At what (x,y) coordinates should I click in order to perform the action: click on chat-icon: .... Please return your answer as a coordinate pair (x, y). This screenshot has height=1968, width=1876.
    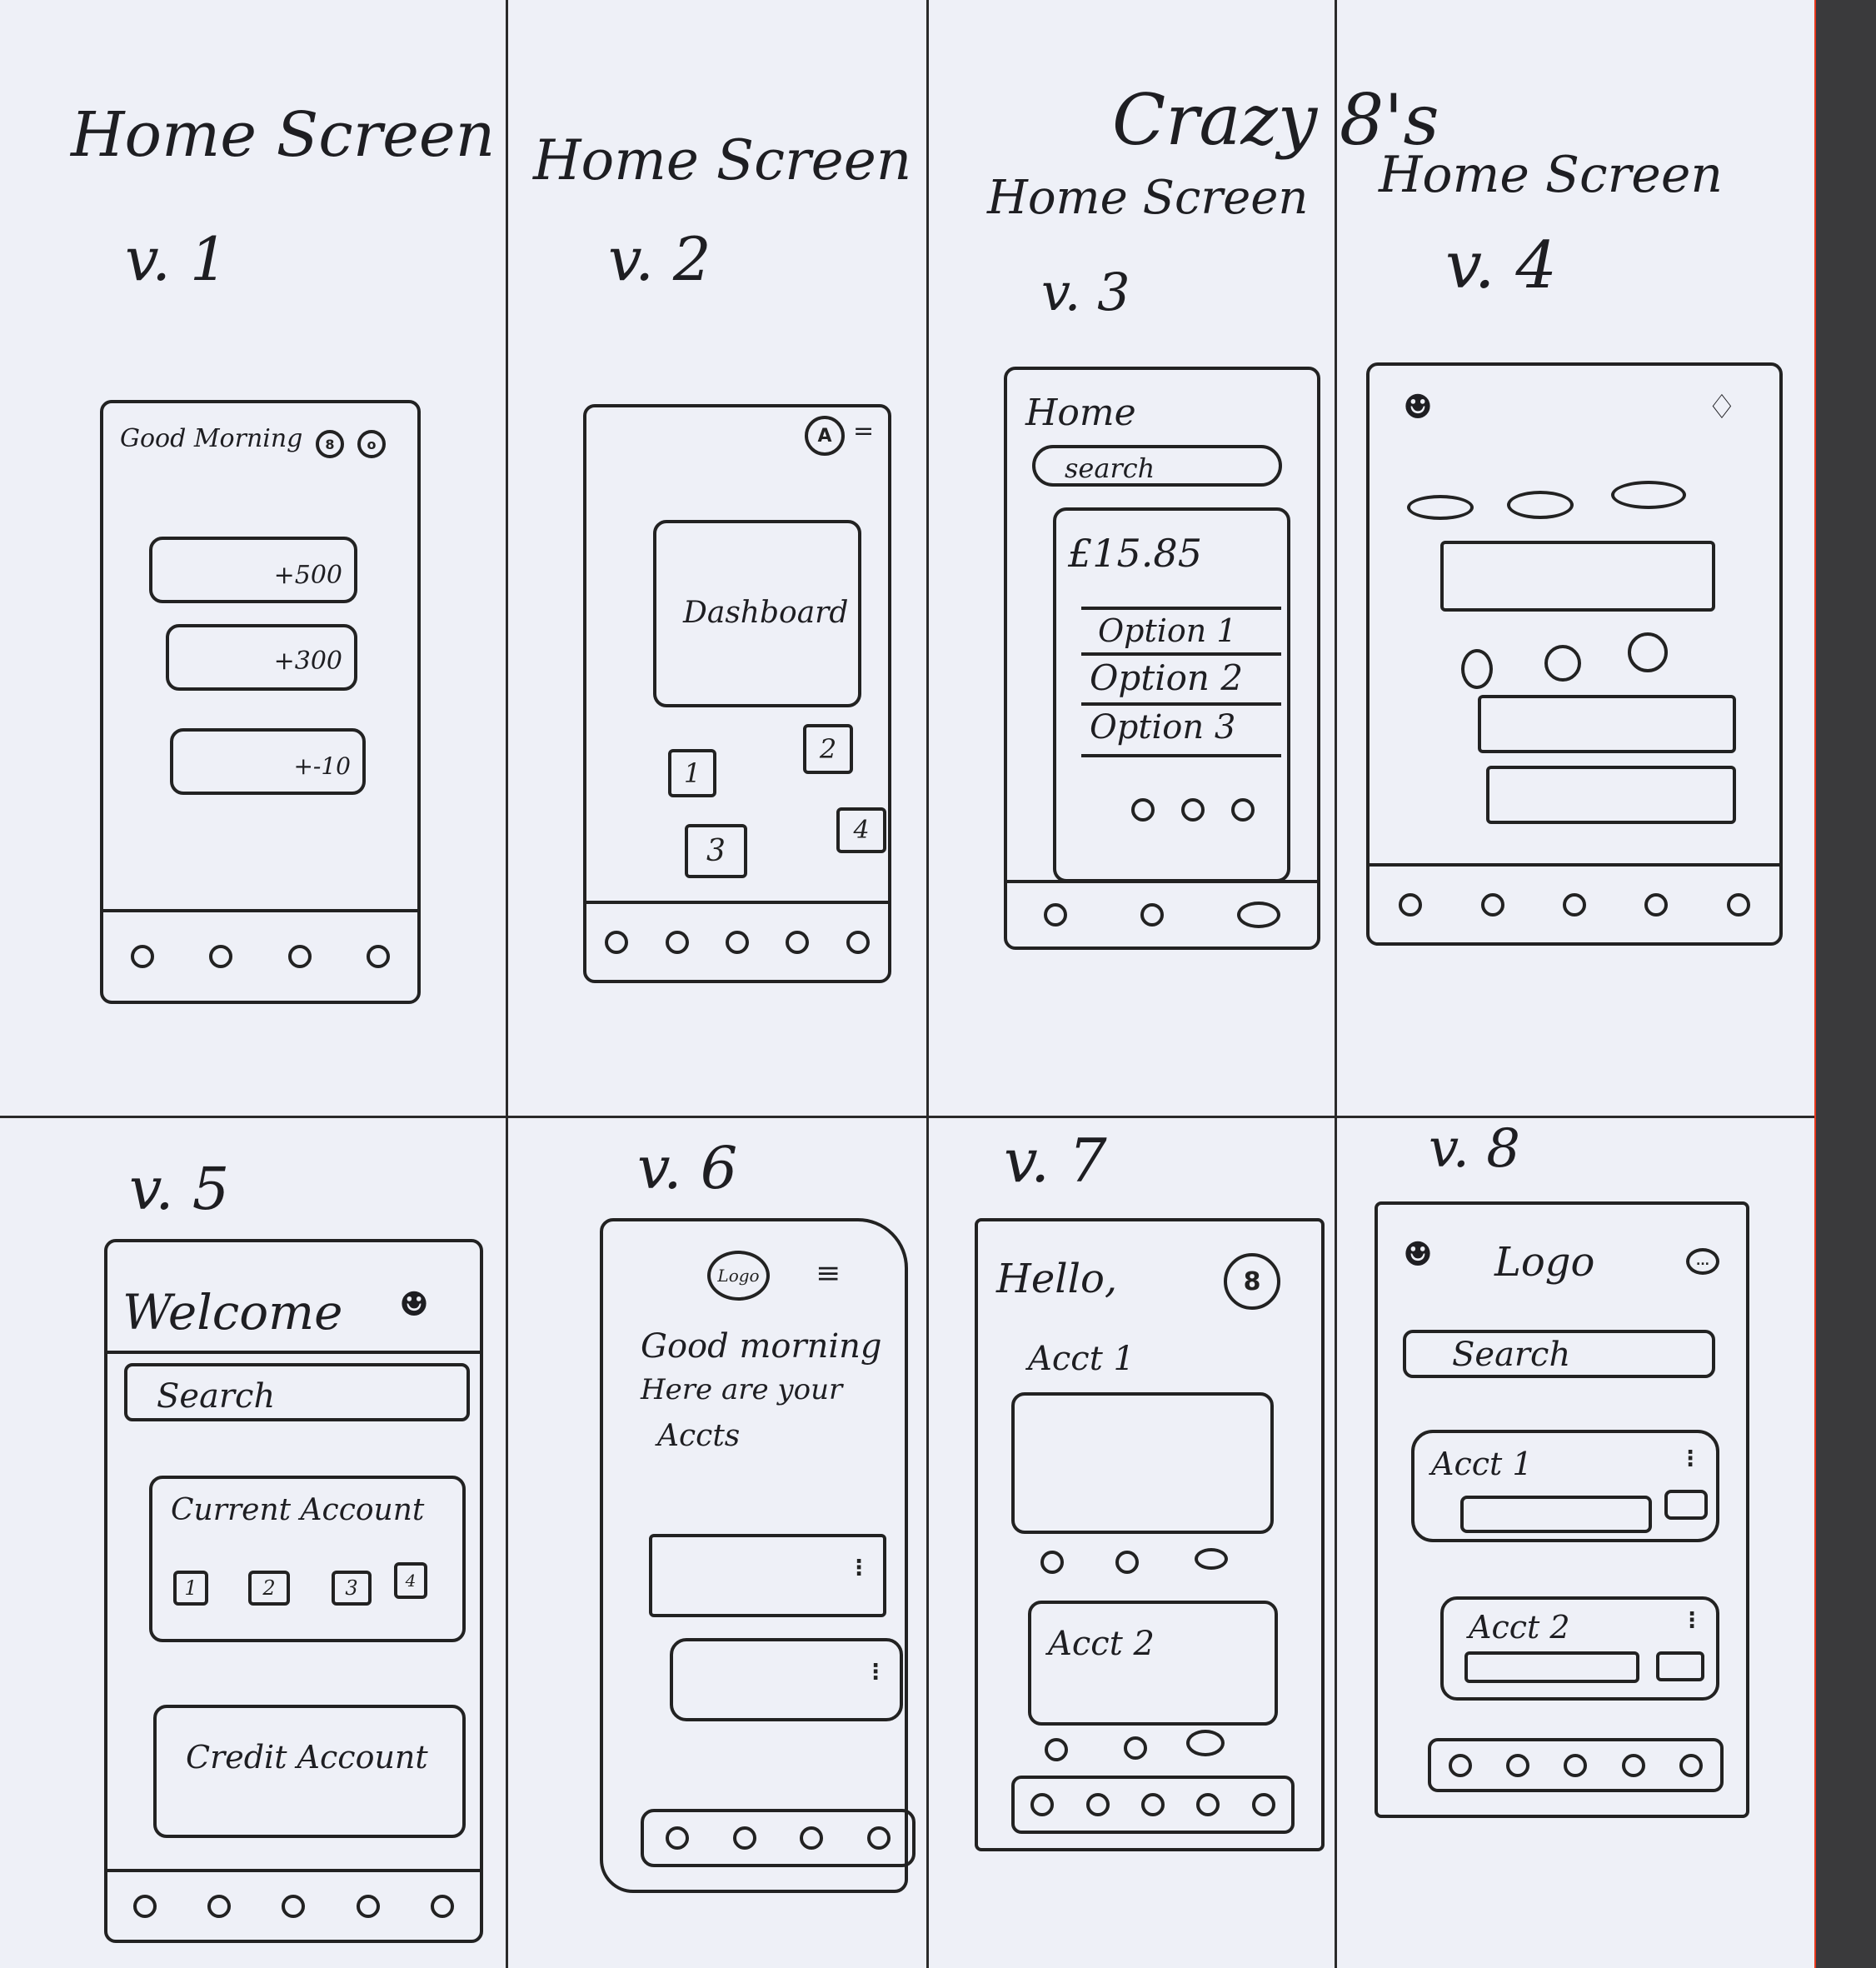
    Looking at the image, I should click on (1702, 1261).